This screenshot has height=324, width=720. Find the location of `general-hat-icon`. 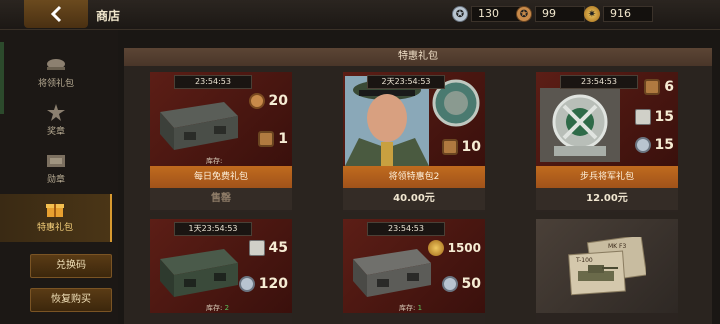

general-hat-icon is located at coordinates (56, 65).